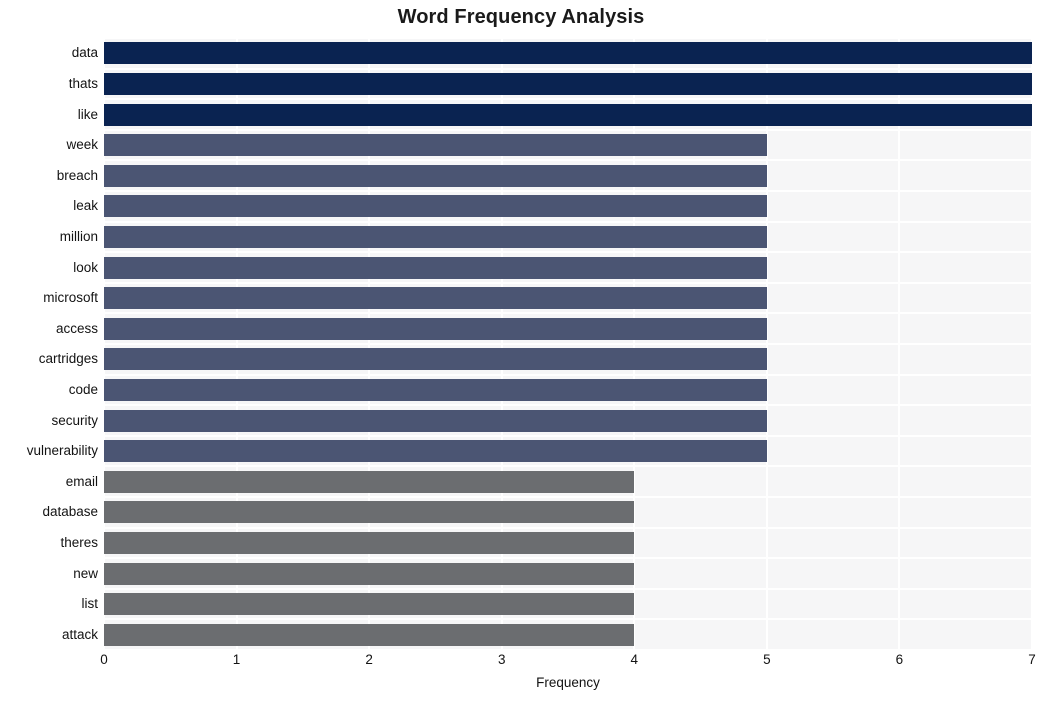 The width and height of the screenshot is (1042, 701). Describe the element at coordinates (70, 298) in the screenshot. I see `y-axis-tick-label: microsoft` at that location.